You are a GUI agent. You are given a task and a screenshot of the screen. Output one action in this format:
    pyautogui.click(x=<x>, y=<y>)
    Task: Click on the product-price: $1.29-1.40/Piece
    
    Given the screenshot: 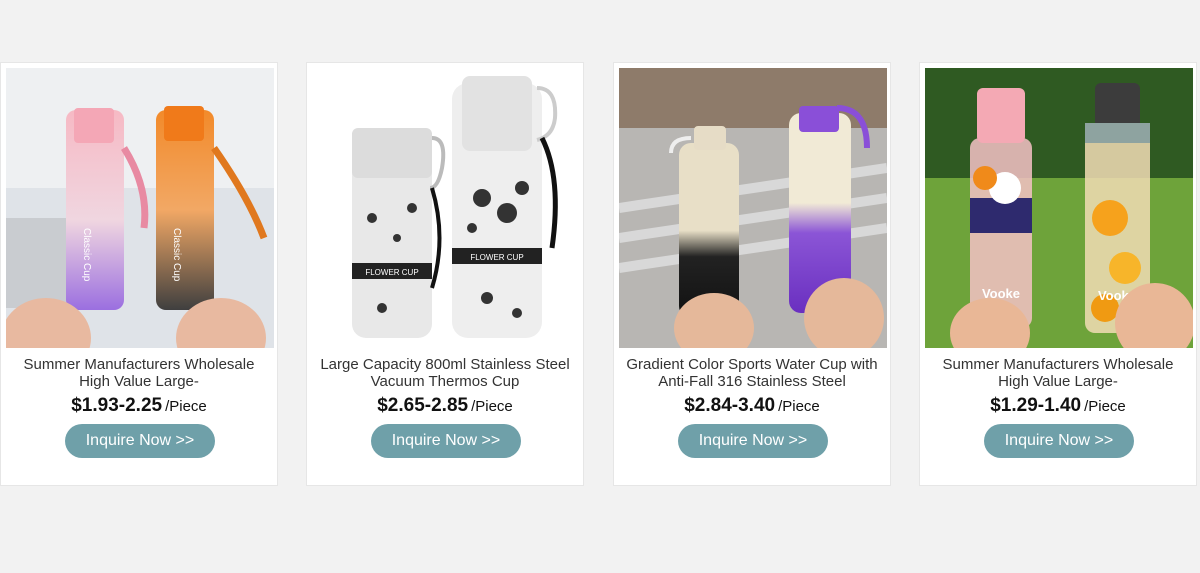 What is the action you would take?
    pyautogui.click(x=1058, y=406)
    